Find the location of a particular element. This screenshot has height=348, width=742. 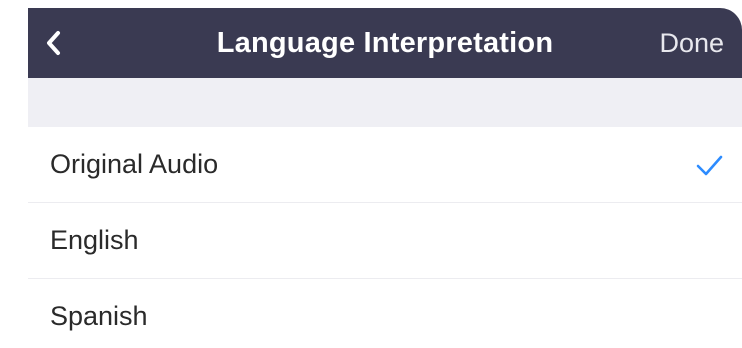

section-spacer is located at coordinates (385, 102).